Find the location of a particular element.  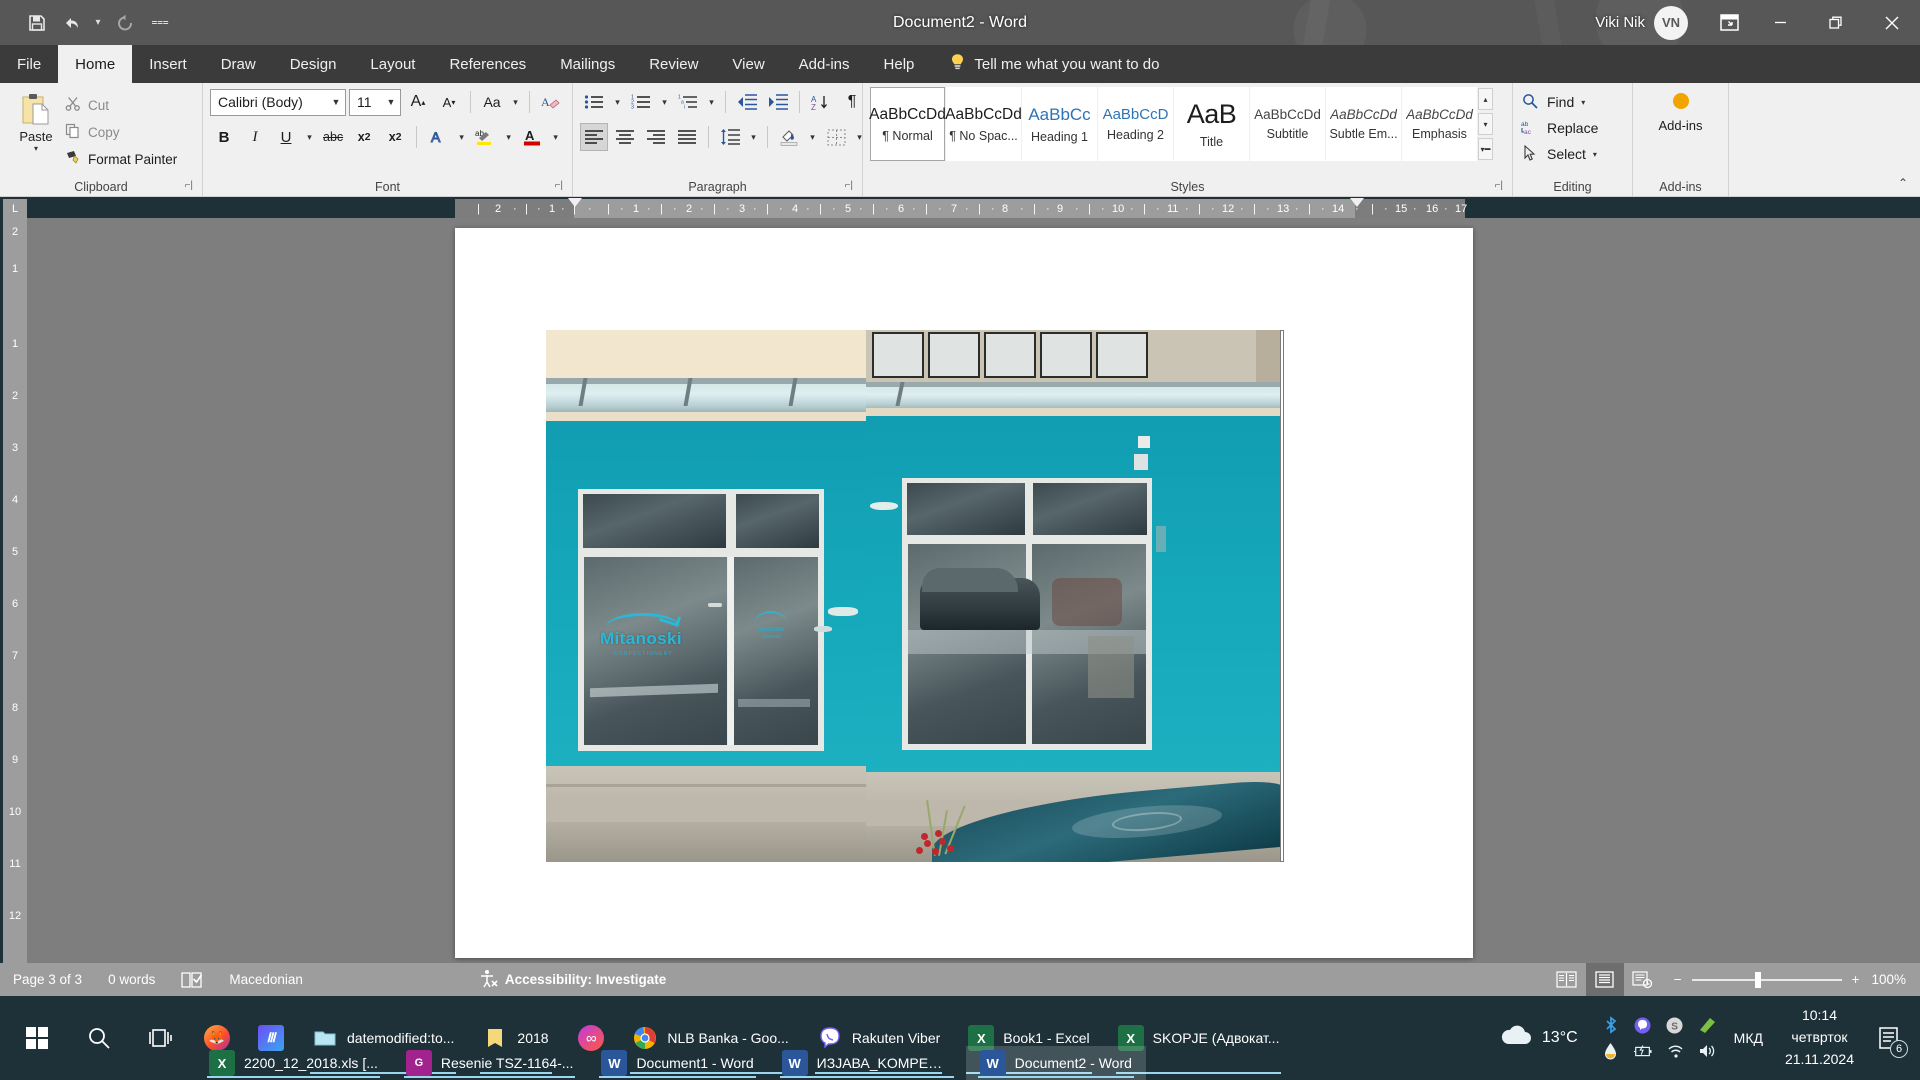

wifi-icon is located at coordinates (1675, 1051).